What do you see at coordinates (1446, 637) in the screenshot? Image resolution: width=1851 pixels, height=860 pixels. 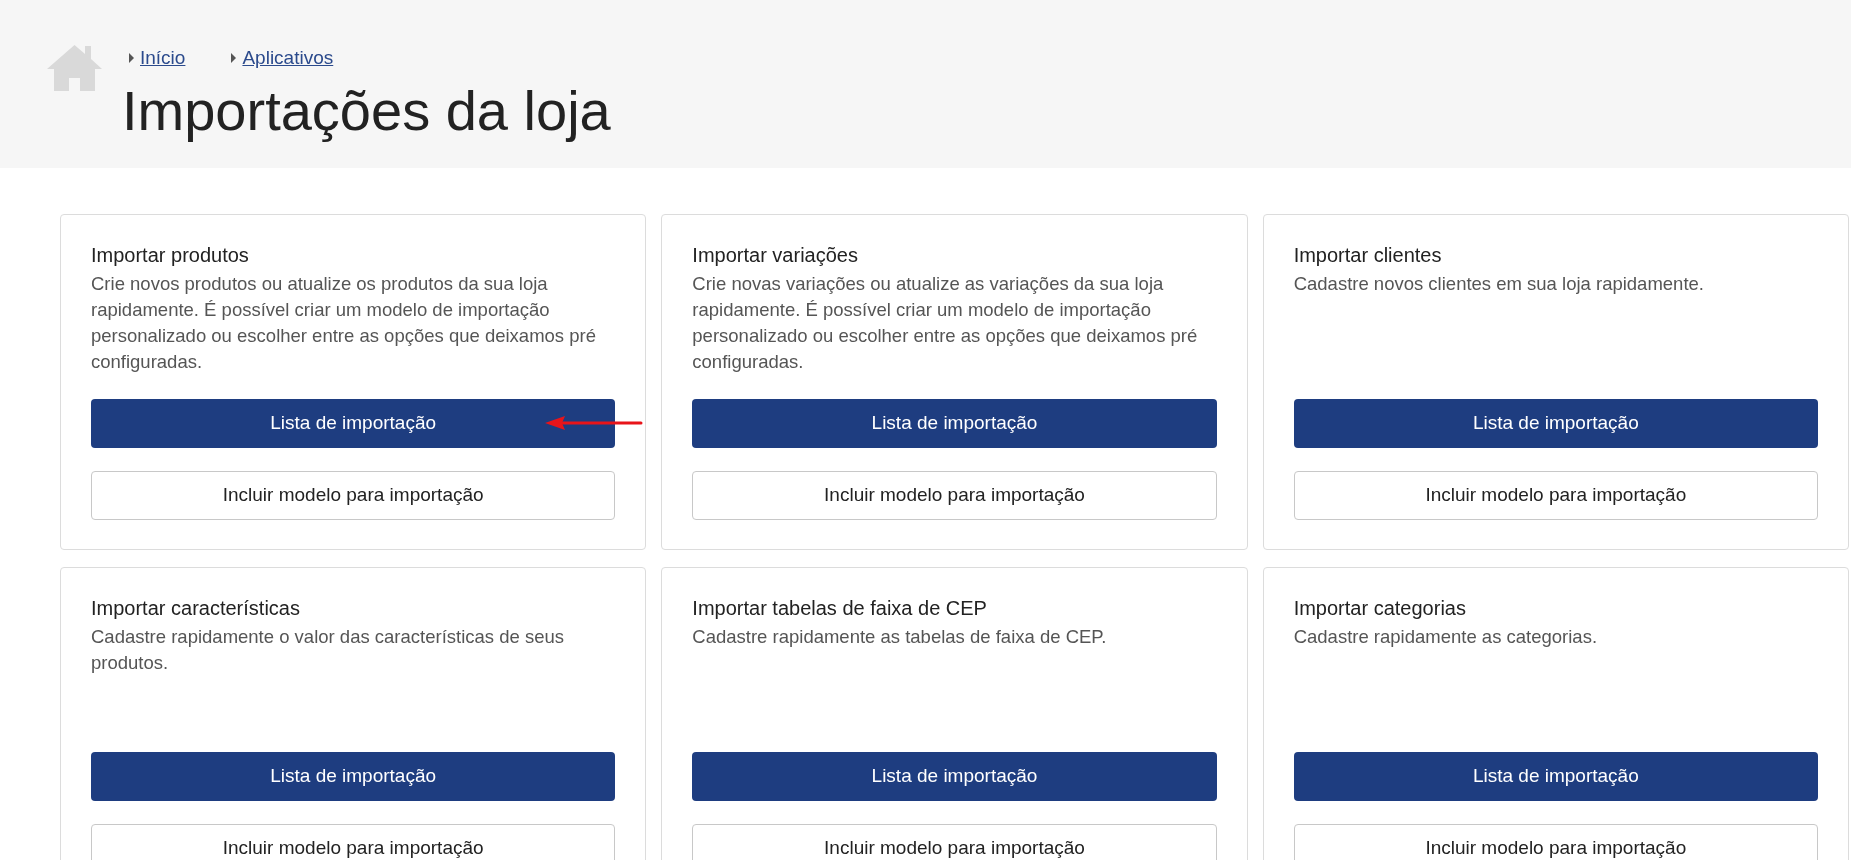 I see `card-description: Cadastre rapidamente as categorias.` at bounding box center [1446, 637].